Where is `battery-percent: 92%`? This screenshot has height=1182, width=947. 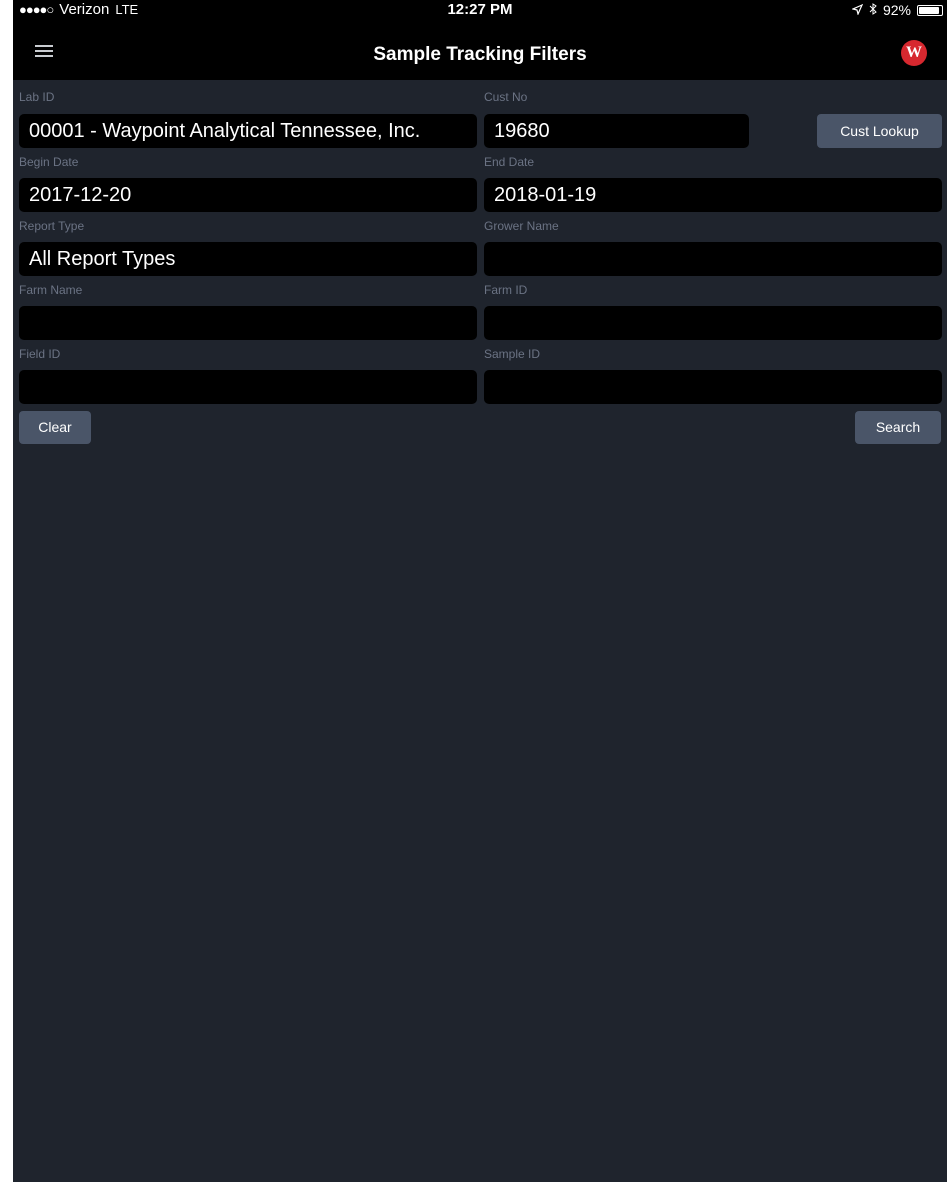 battery-percent: 92% is located at coordinates (896, 10).